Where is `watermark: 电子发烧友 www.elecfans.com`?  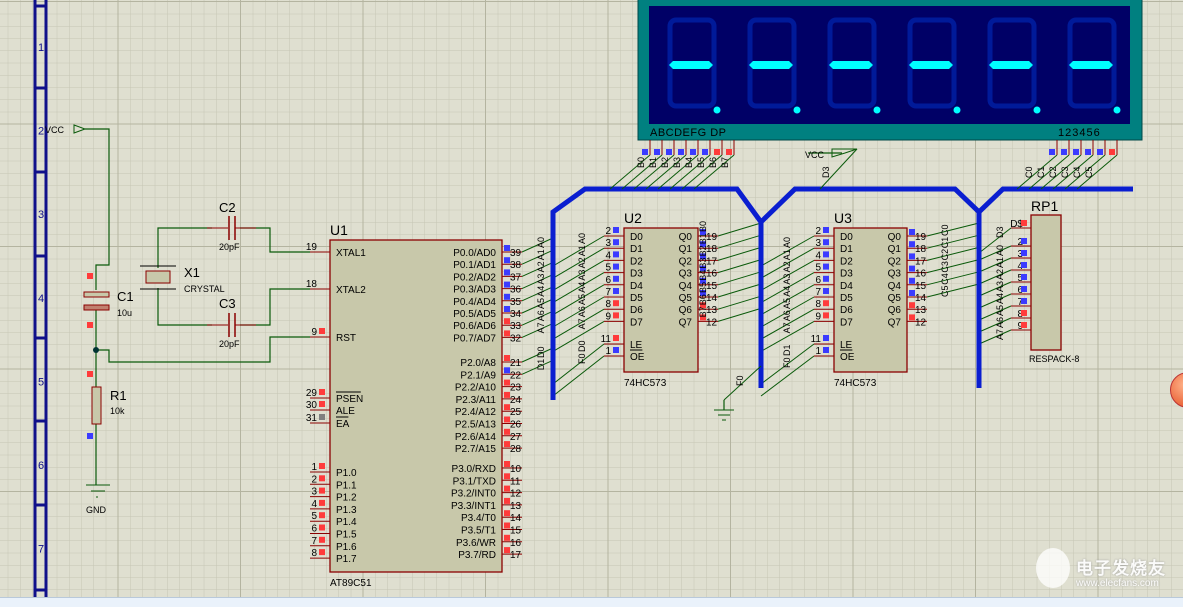 watermark: 电子发烧友 www.elecfans.com is located at coordinates (1109, 573).